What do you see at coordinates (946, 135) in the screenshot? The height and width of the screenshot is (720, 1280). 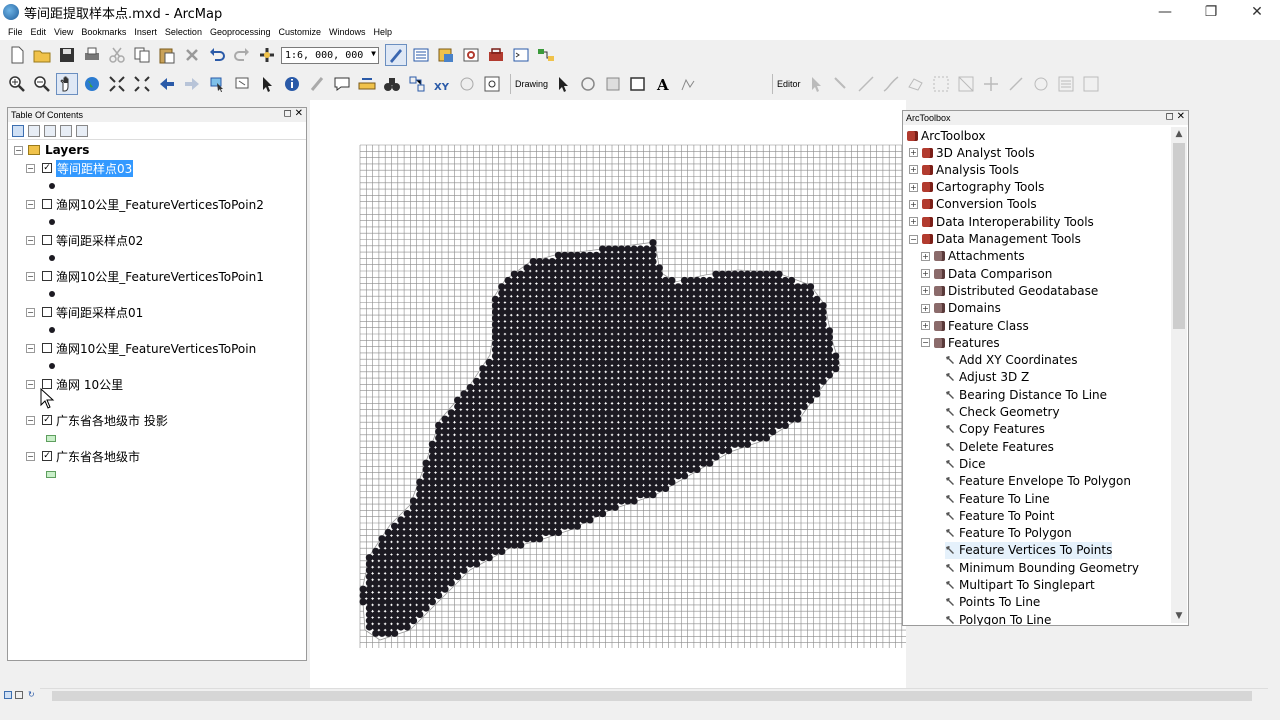 I see `arctoolbox-root-node: ArcToolbox` at bounding box center [946, 135].